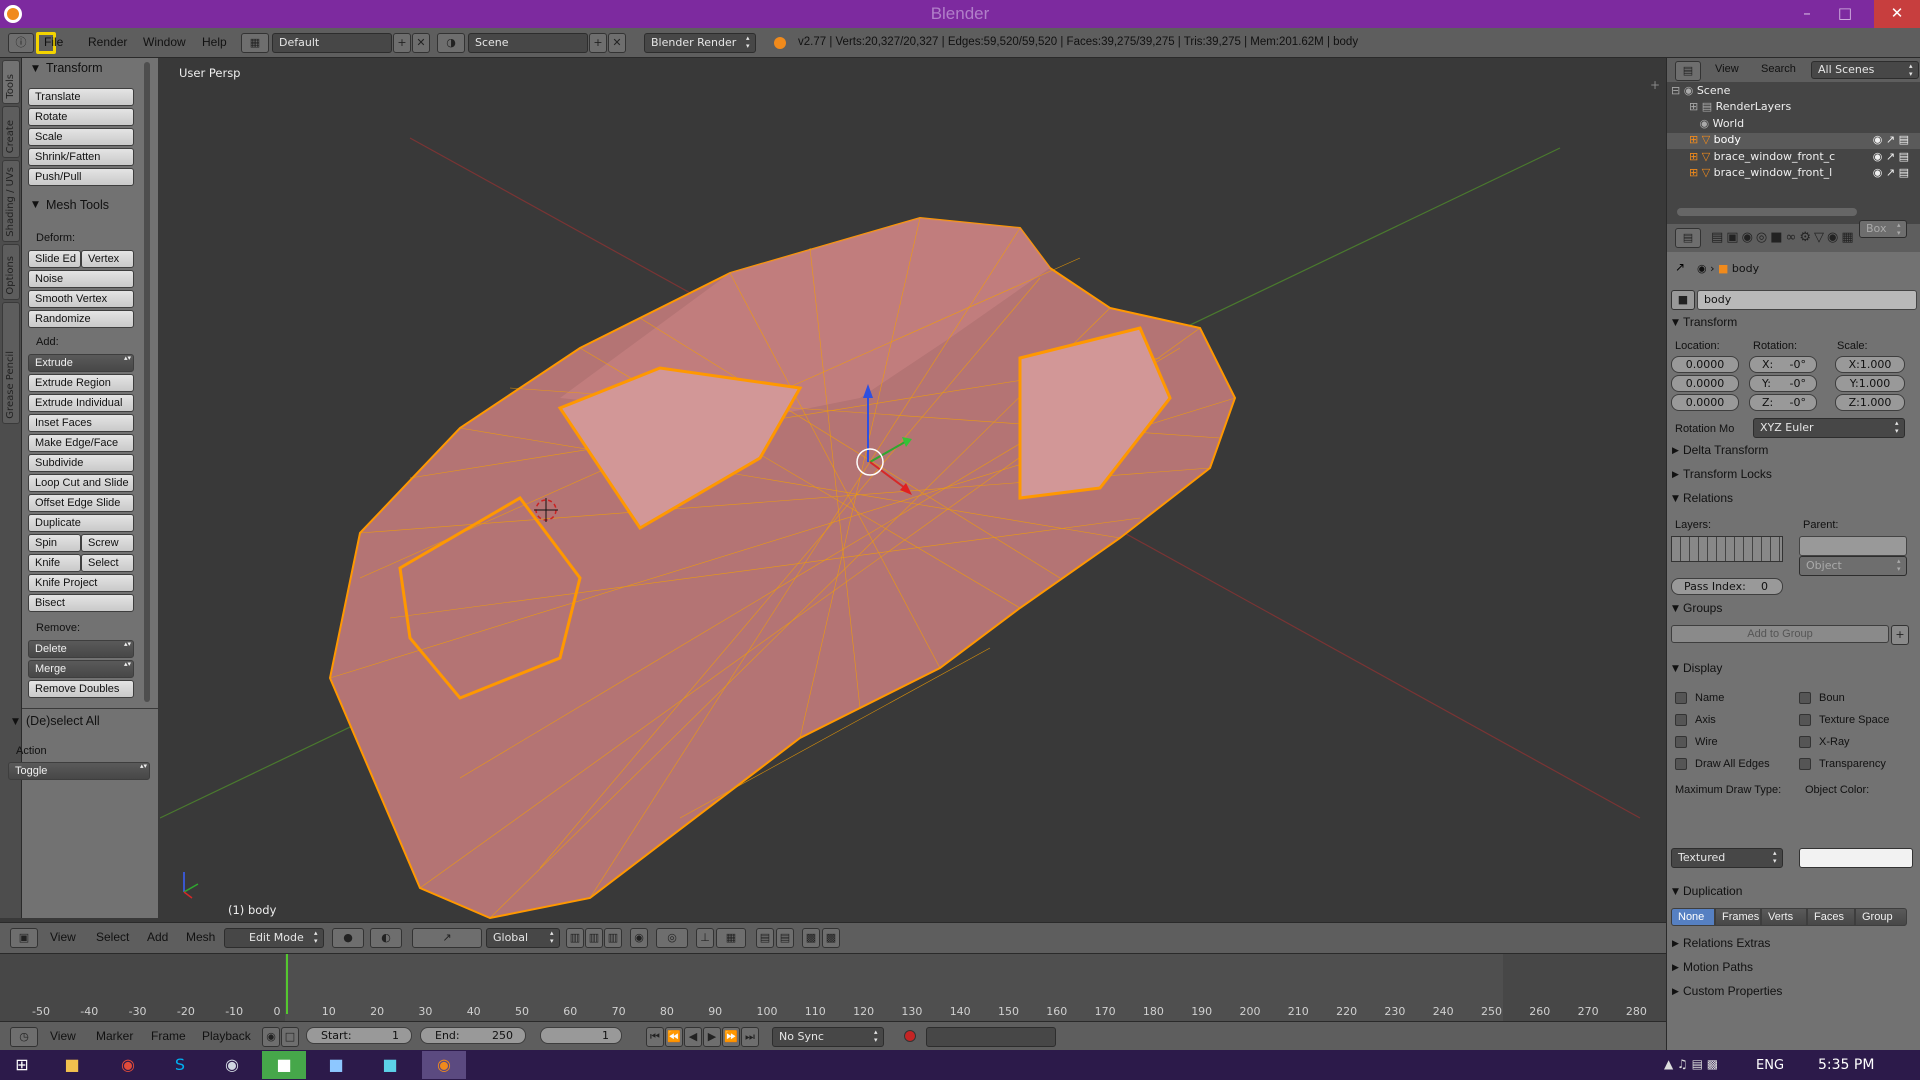  What do you see at coordinates (54, 259) in the screenshot?
I see `slide-edge-button: Slide Ed` at bounding box center [54, 259].